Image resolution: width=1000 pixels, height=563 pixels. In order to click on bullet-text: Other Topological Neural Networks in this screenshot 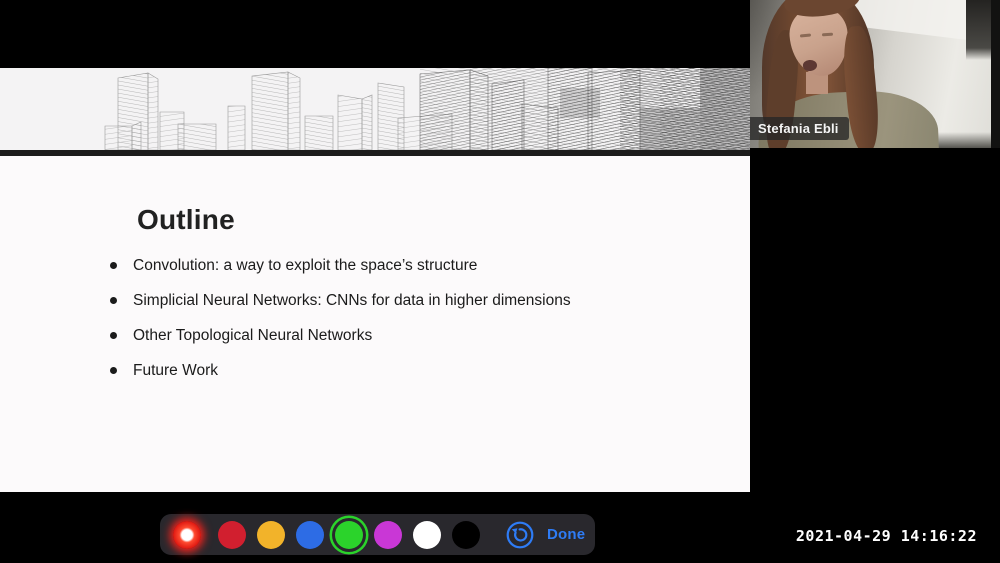, I will do `click(253, 335)`.